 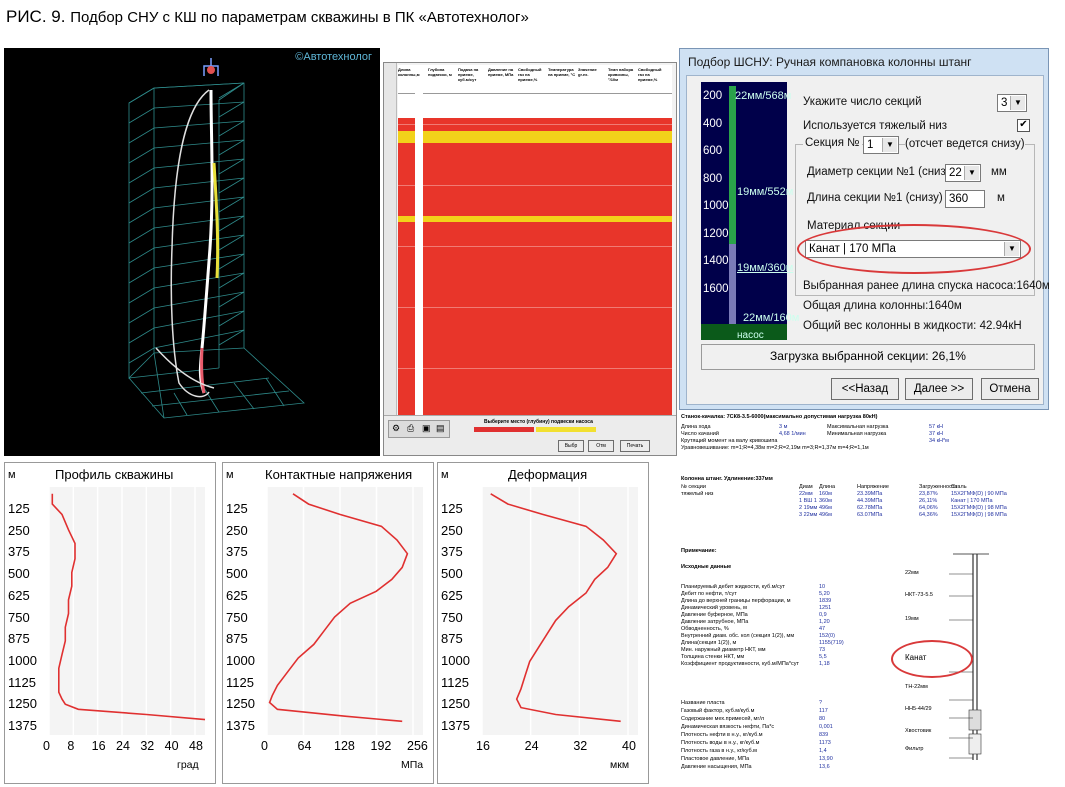 What do you see at coordinates (1004, 103) in the screenshot?
I see `sections-value: 3` at bounding box center [1004, 103].